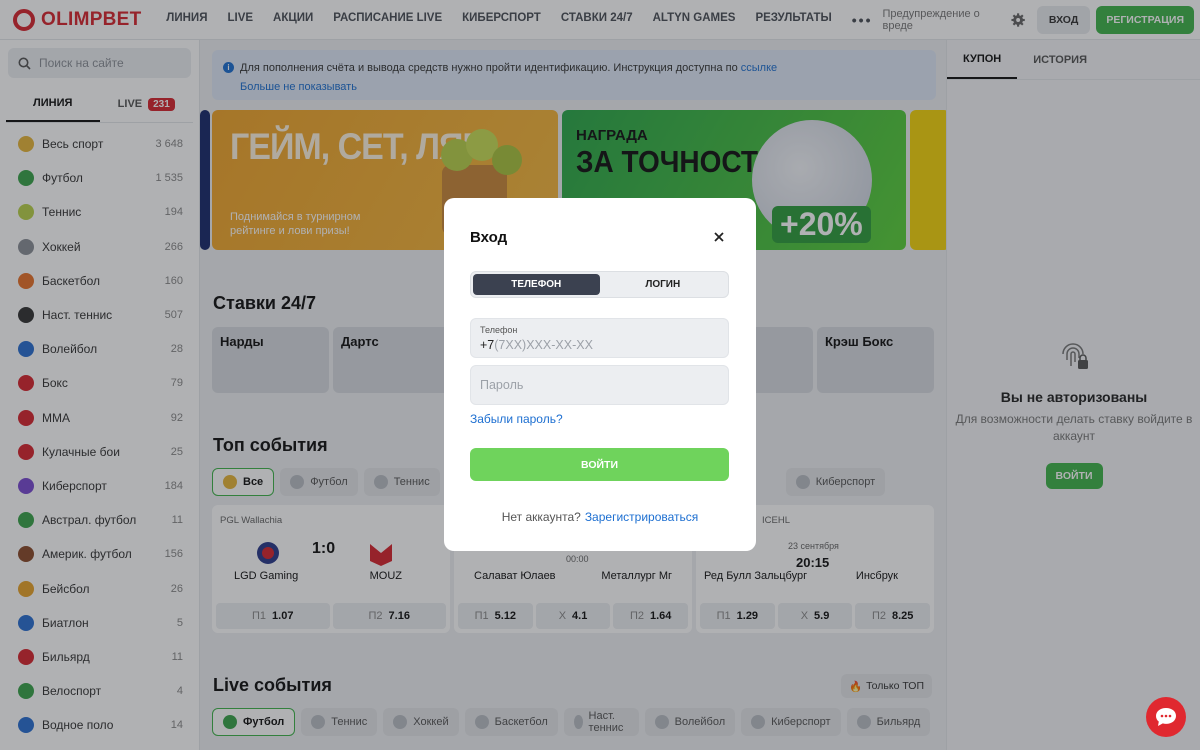  Describe the element at coordinates (487, 345) in the screenshot. I see `phone-prefix: +7` at that location.